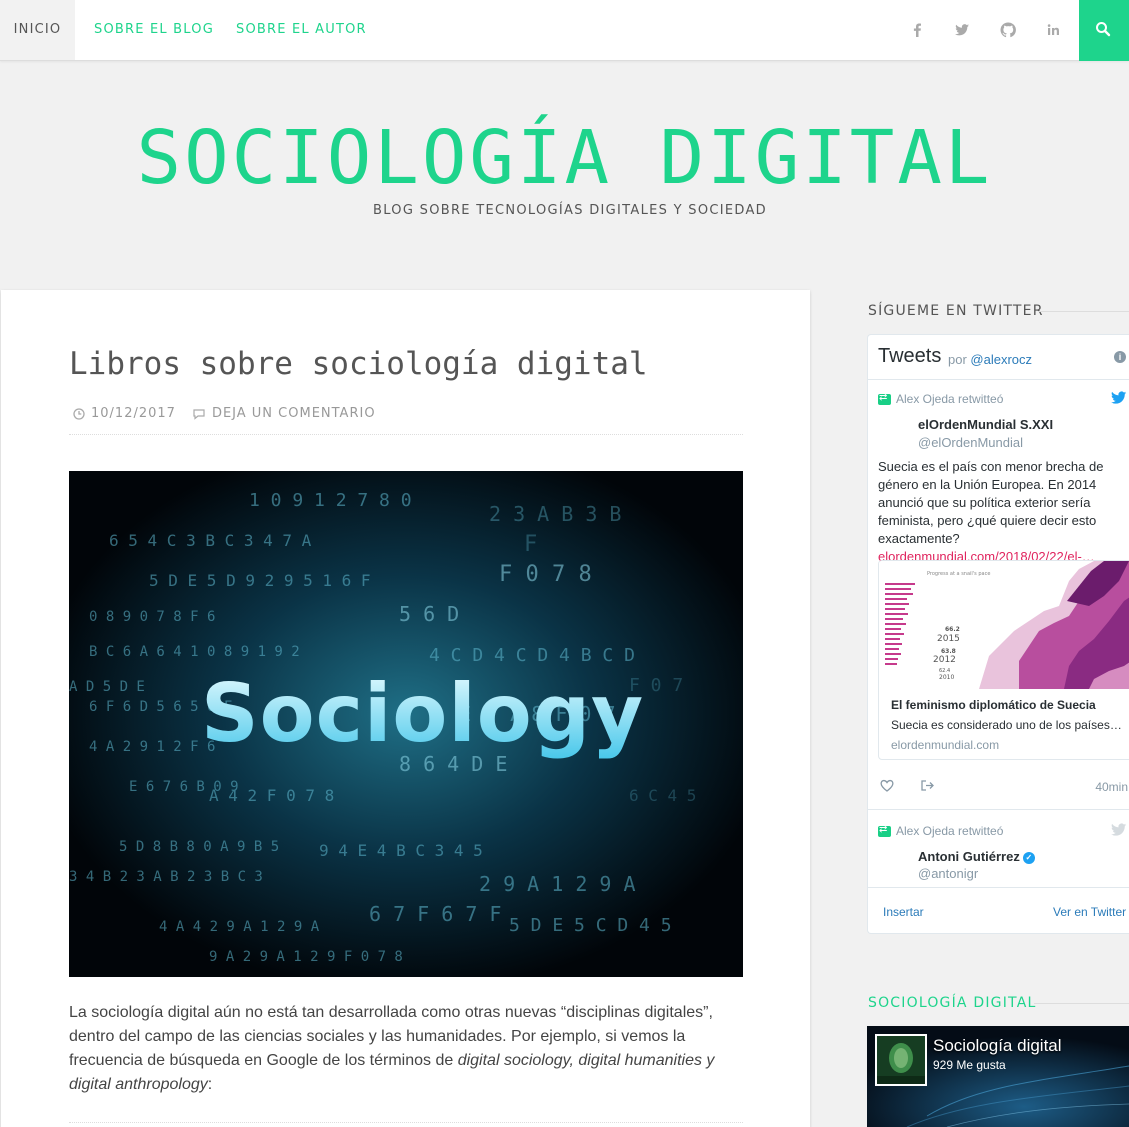 The height and width of the screenshot is (1127, 1129). Describe the element at coordinates (210, 540) in the screenshot. I see `svg-text: 6 5 4 C 3 B C 3 4 7 A` at that location.